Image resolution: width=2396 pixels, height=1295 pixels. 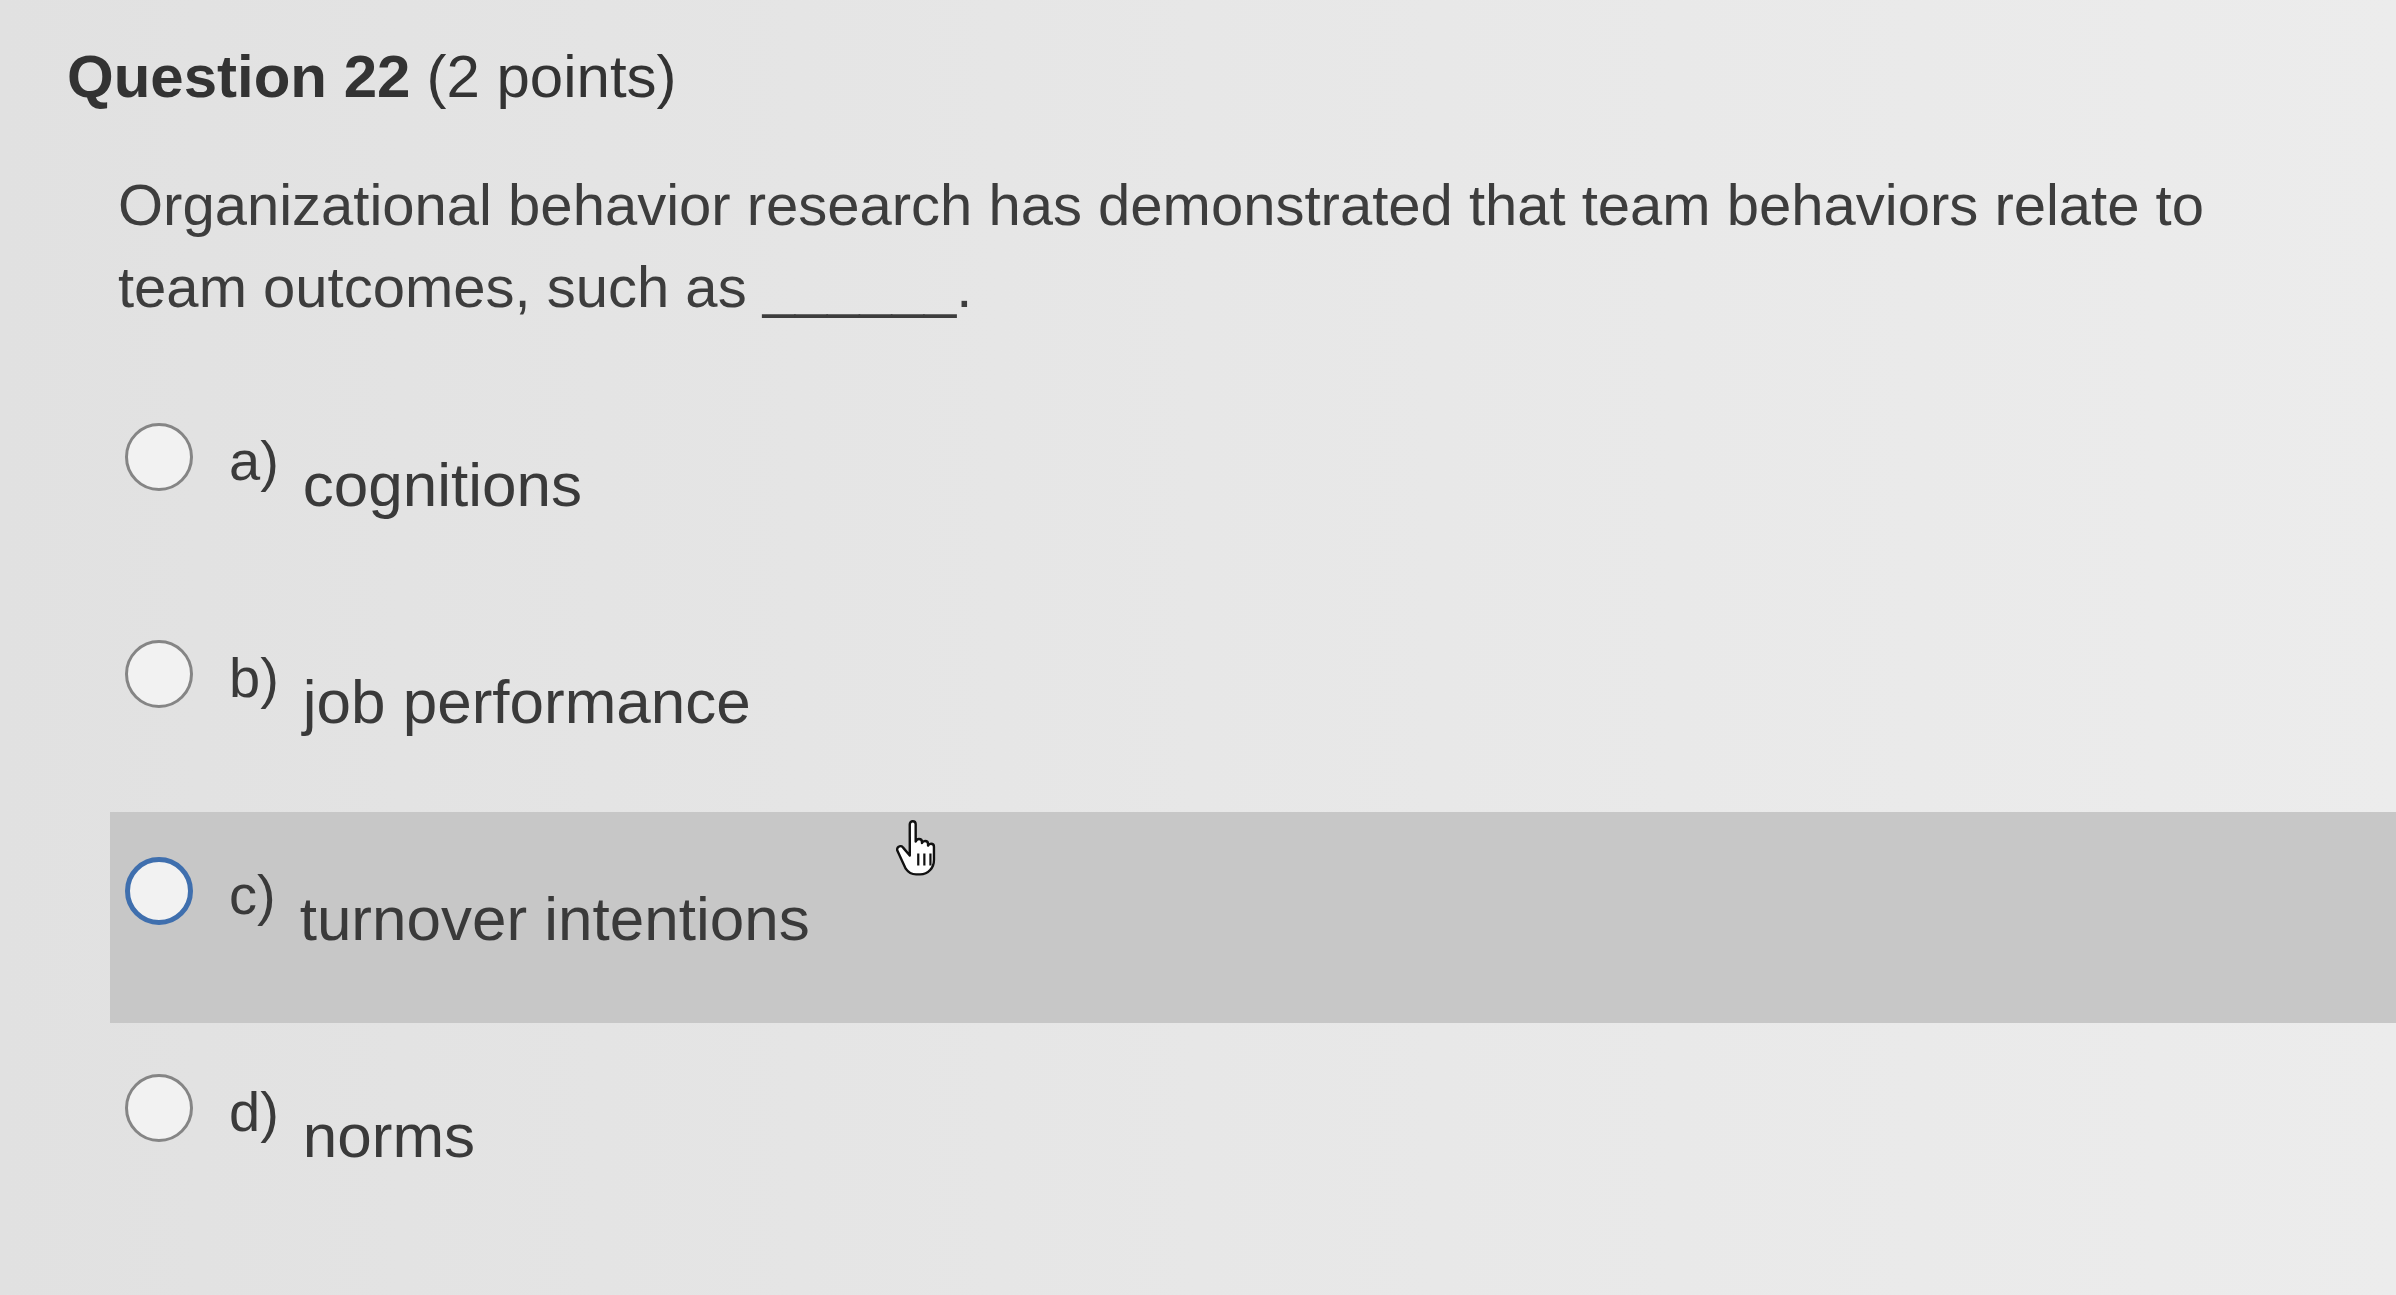 I want to click on option-text: cognitions, so click(x=442, y=485).